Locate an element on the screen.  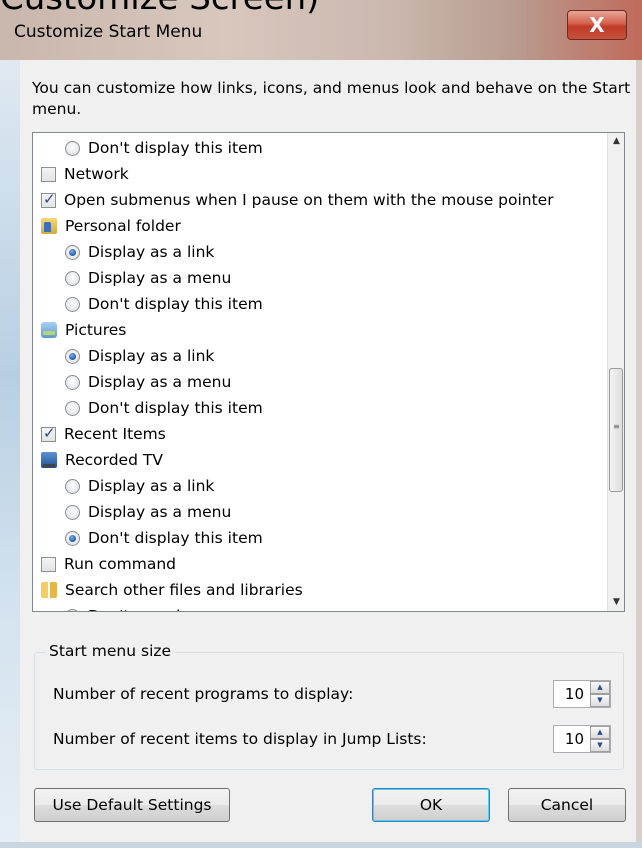
use-default-settings-button: Use Default Settings is located at coordinates (132, 805).